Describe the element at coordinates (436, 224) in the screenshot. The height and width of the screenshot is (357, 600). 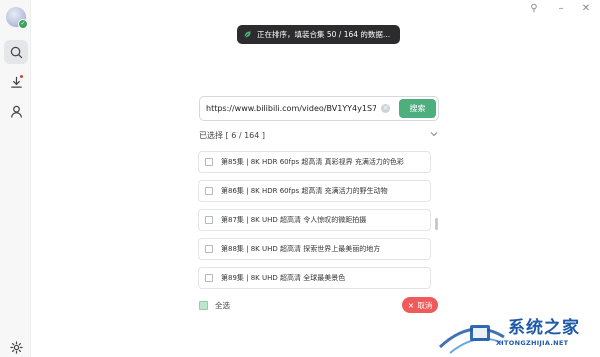
I see `list-scrollbar` at that location.